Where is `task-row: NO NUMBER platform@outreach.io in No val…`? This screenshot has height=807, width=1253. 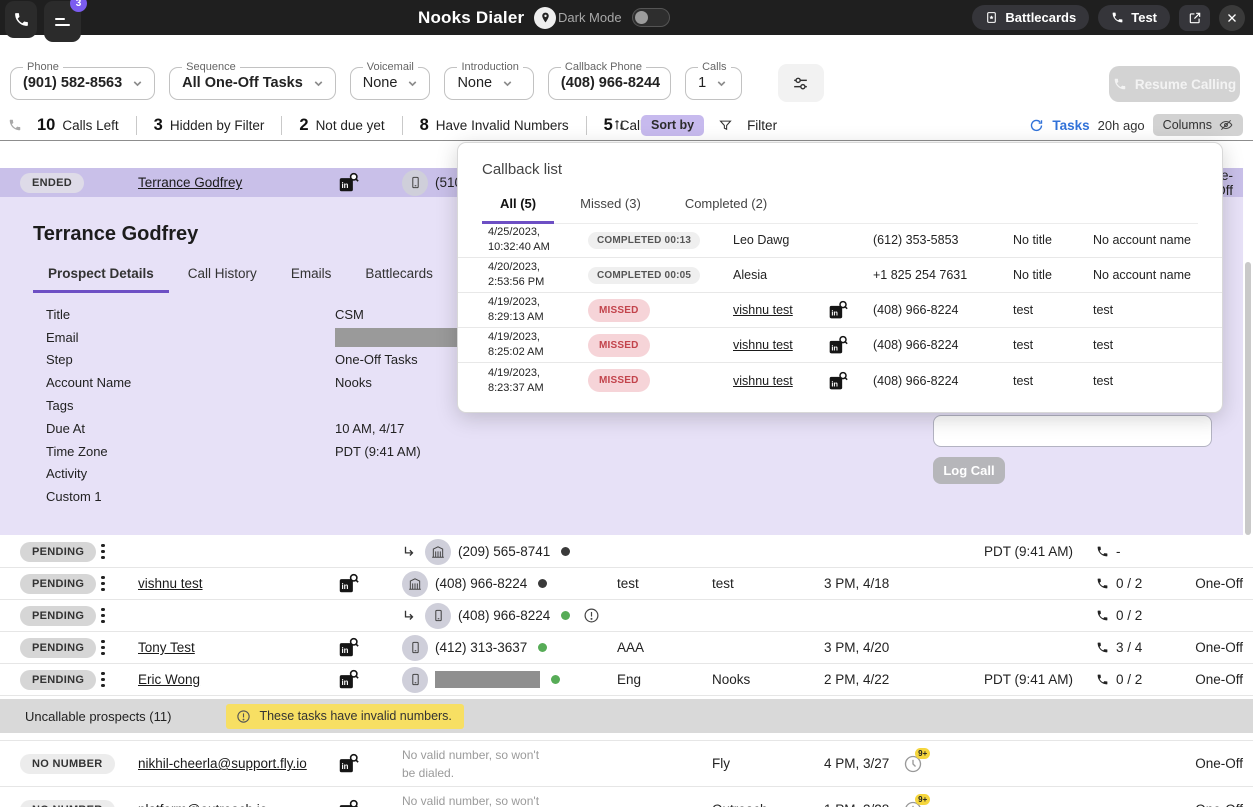
task-row: NO NUMBER platform@outreach.io in No val… is located at coordinates (626, 796).